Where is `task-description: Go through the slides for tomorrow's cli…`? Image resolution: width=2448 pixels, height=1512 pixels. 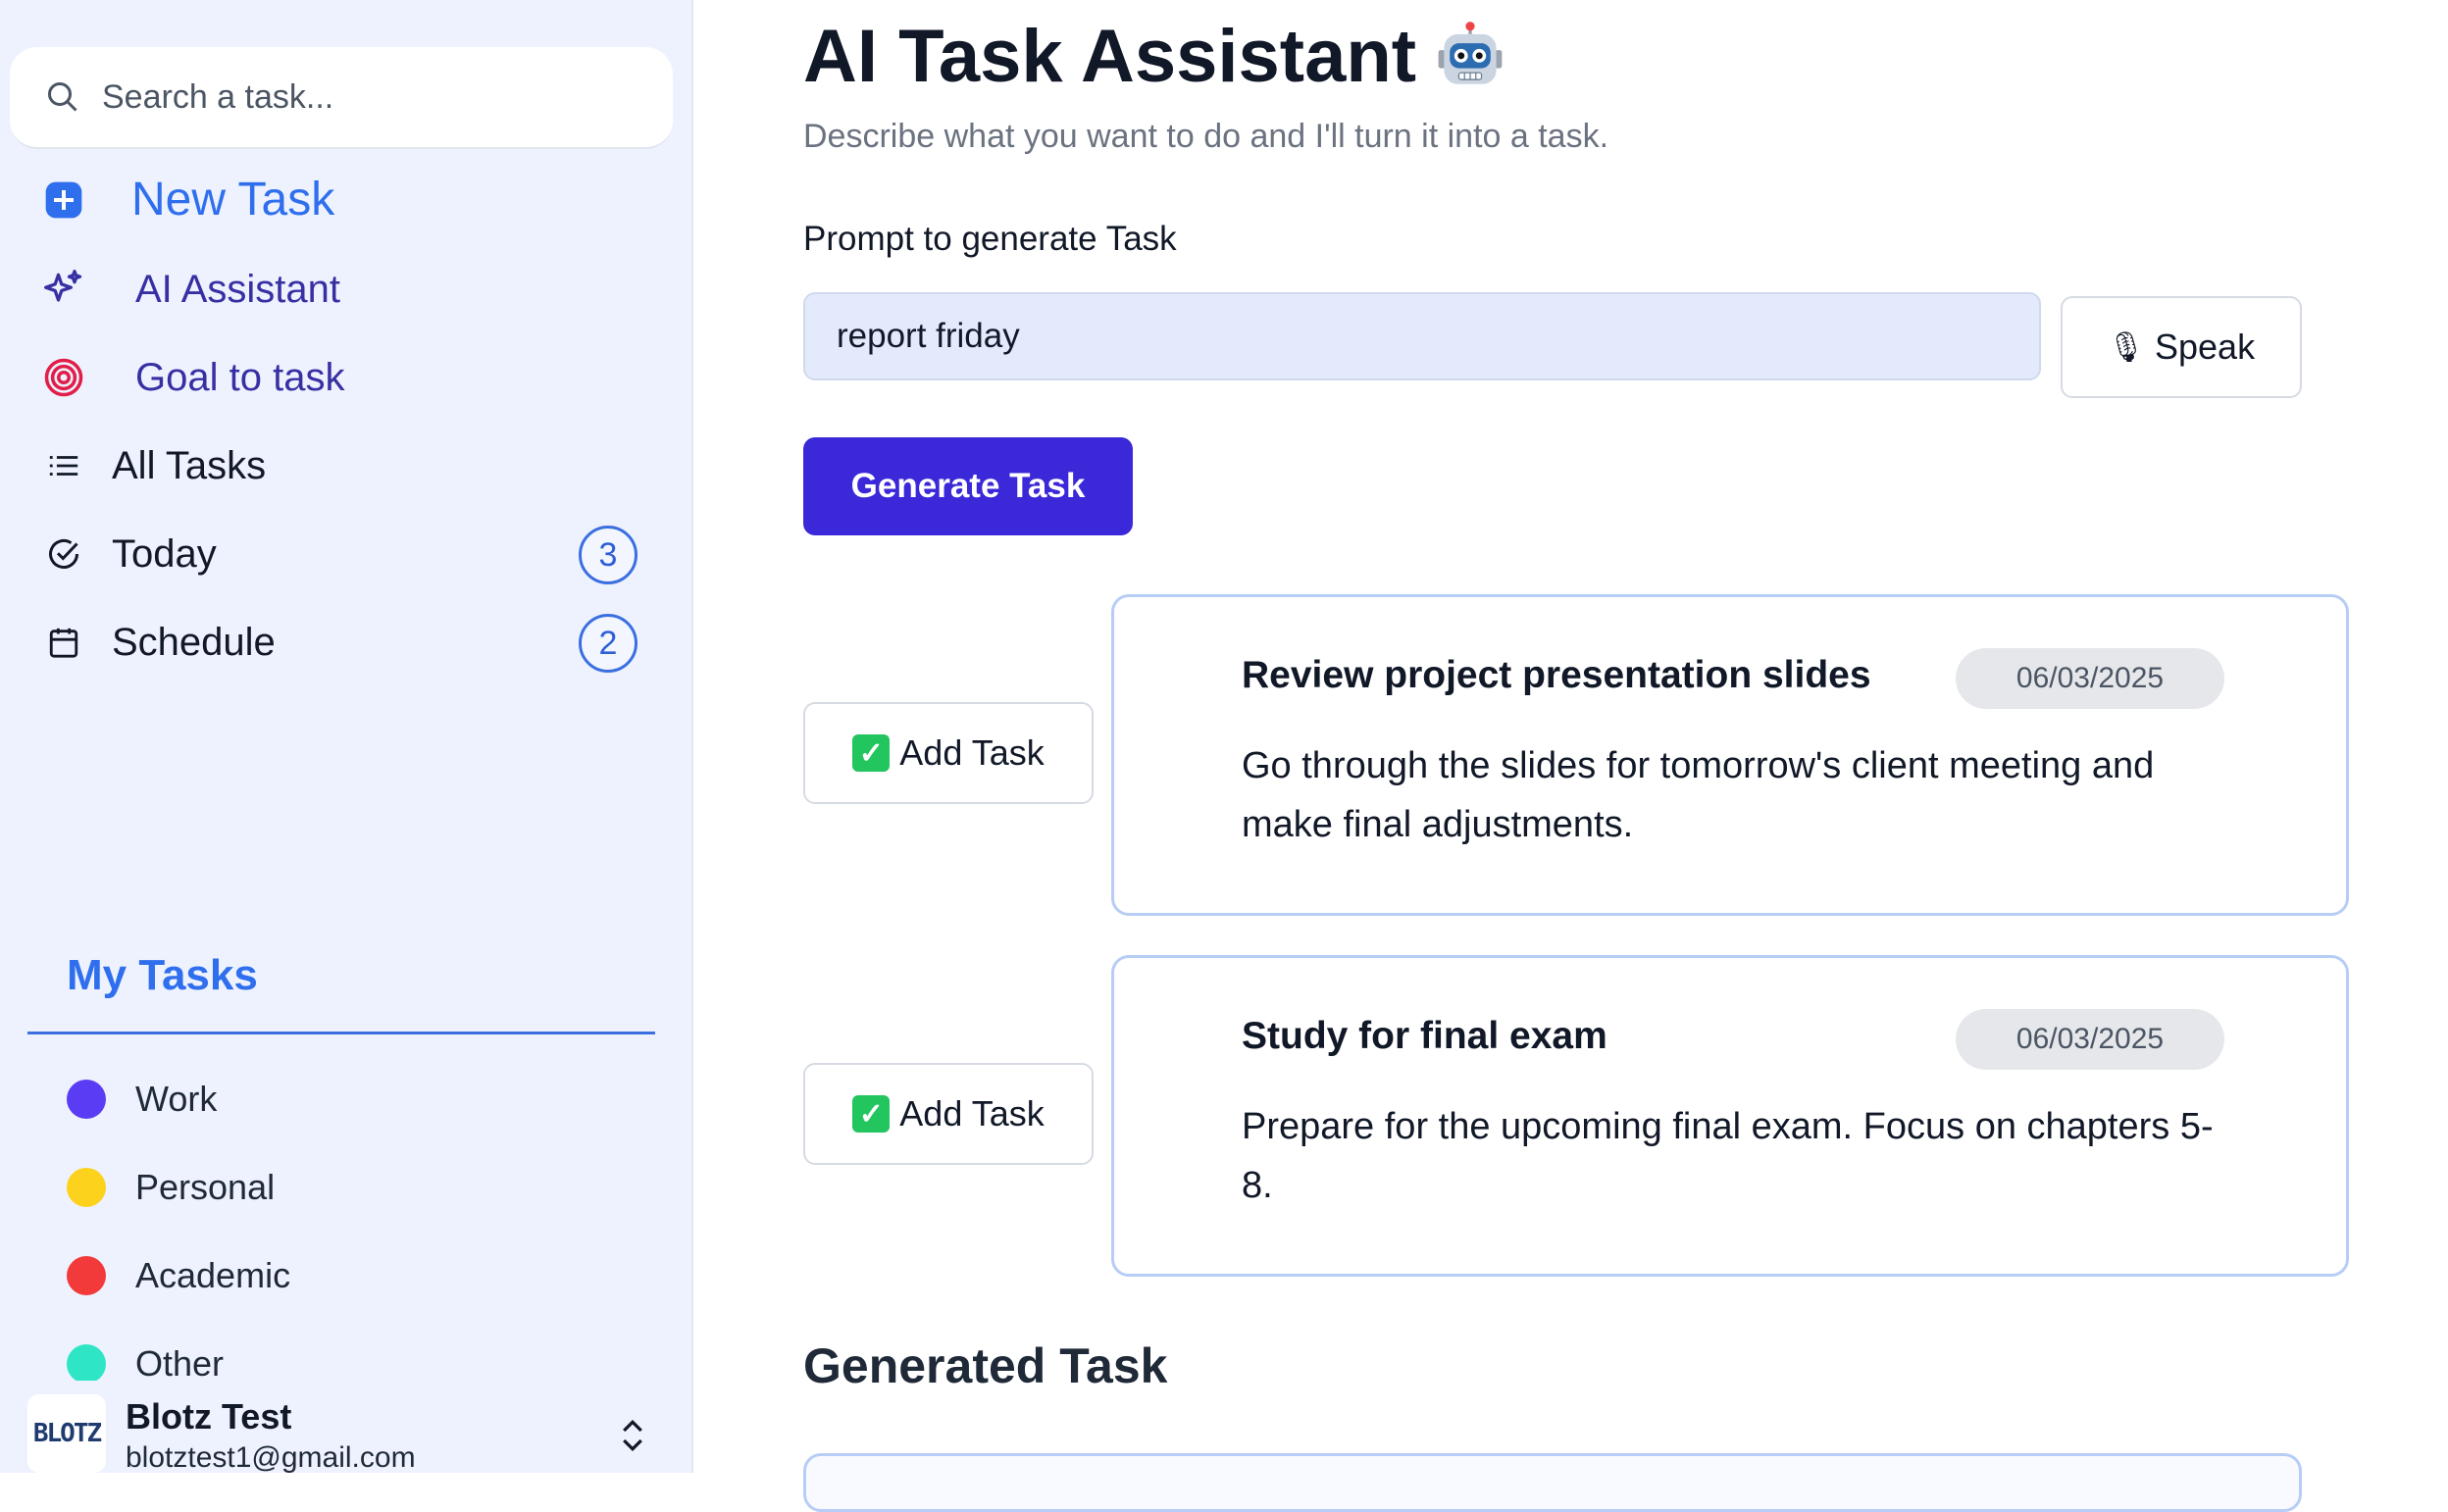 task-description: Go through the slides for tomorrow's cli… is located at coordinates (1698, 795).